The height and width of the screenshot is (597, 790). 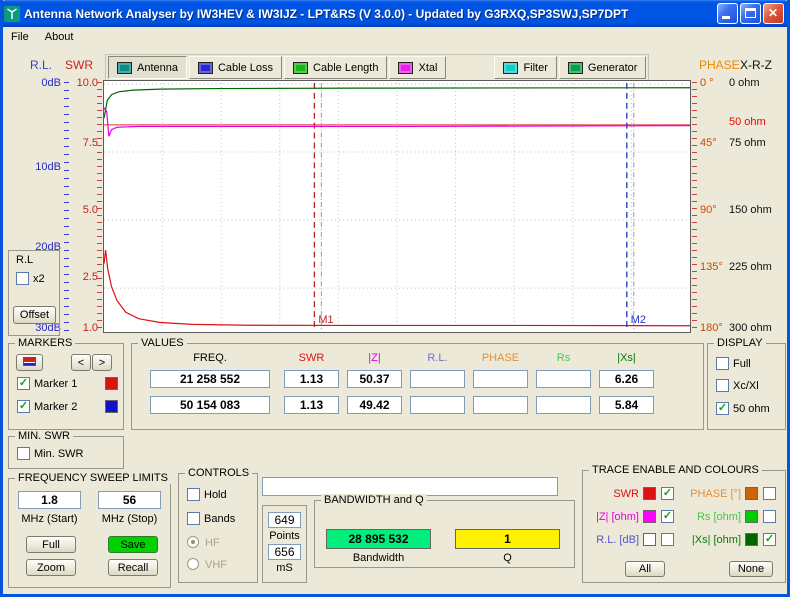 I want to click on ohm-tick-label: 300 ohm, so click(x=750, y=328).